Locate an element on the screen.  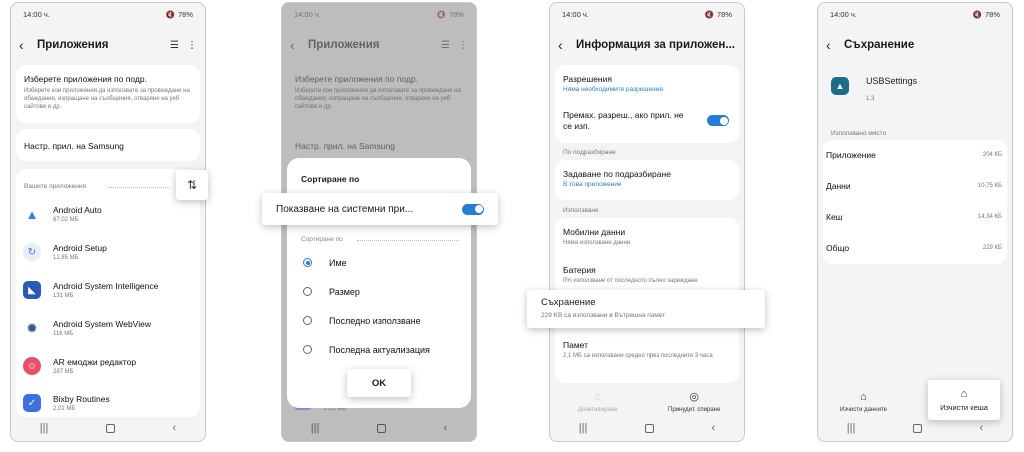
app-size: 287 МБ is located at coordinates (63, 372).